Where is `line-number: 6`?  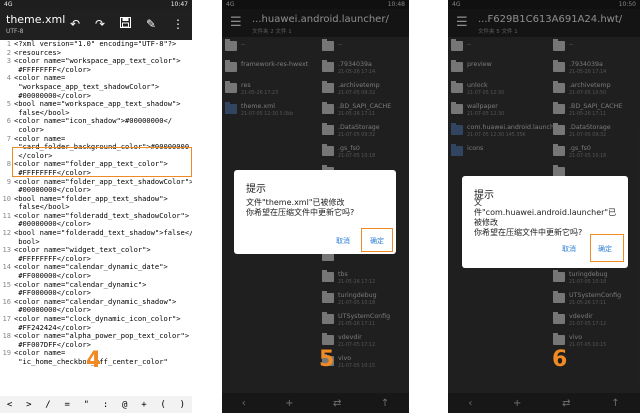 line-number: 6 is located at coordinates (8, 121).